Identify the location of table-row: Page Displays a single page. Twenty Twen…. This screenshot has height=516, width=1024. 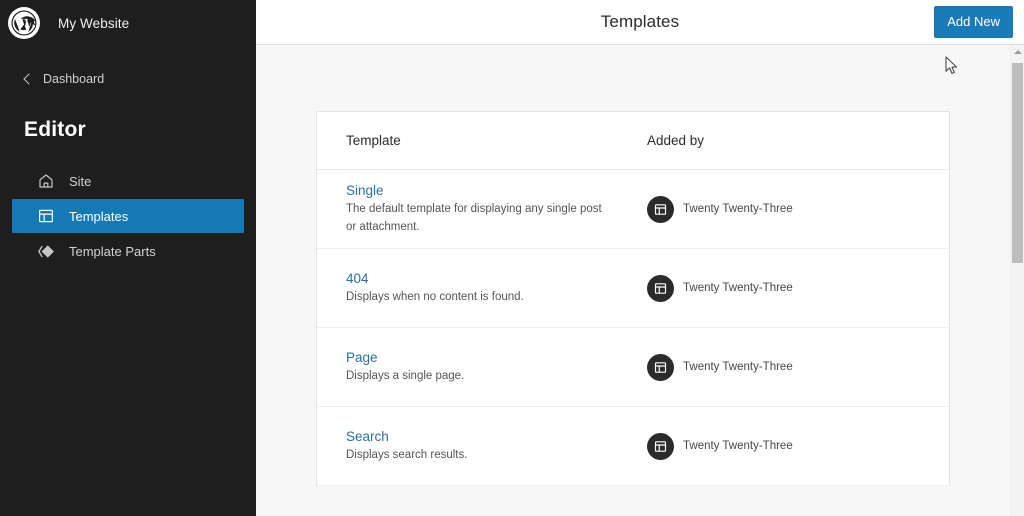
(633, 367).